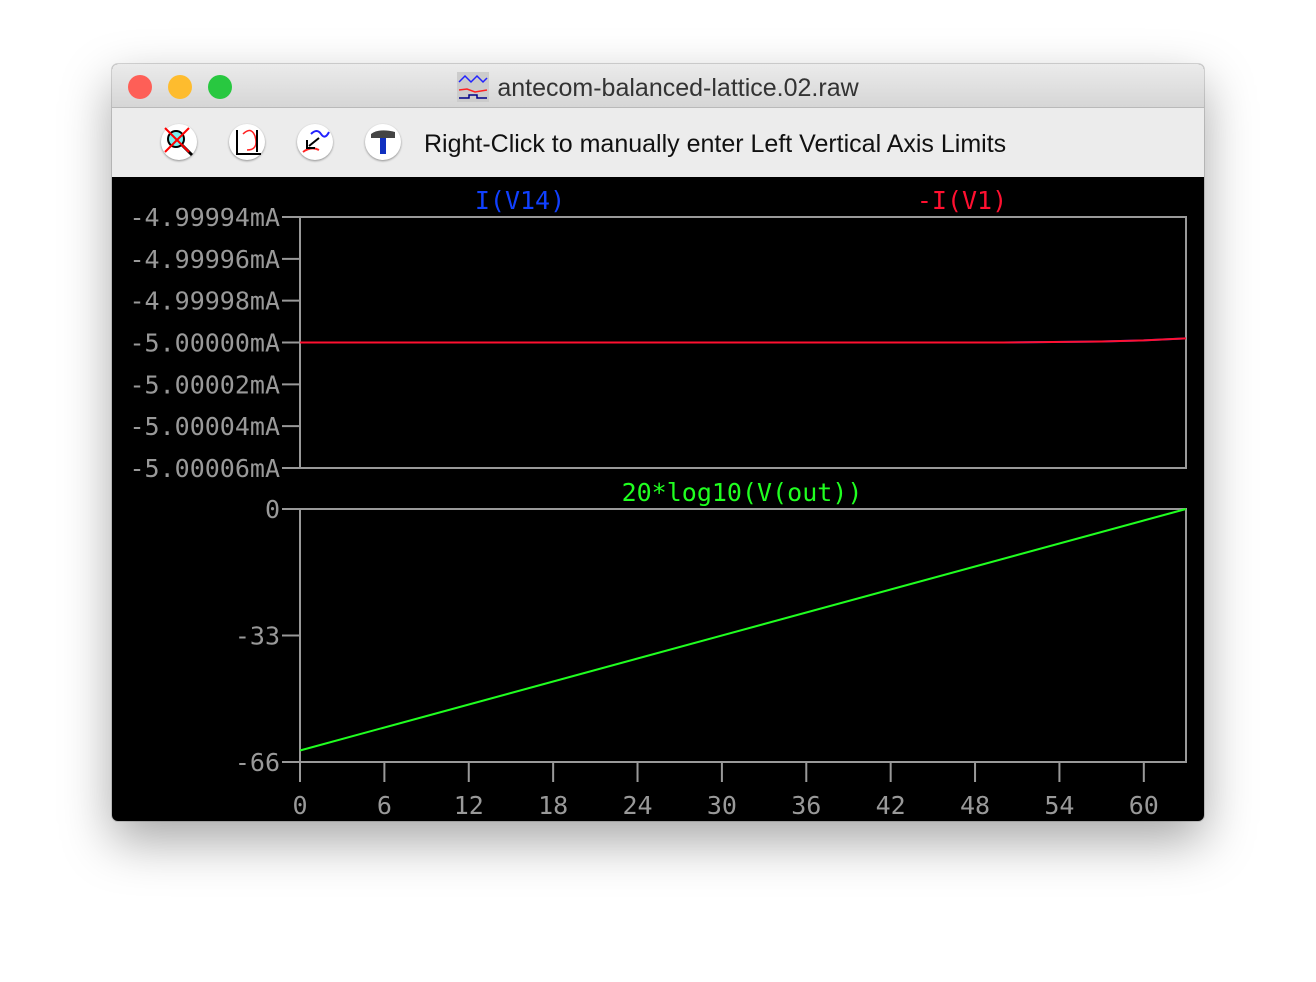  I want to click on y-tick-label: -66, so click(257, 762).